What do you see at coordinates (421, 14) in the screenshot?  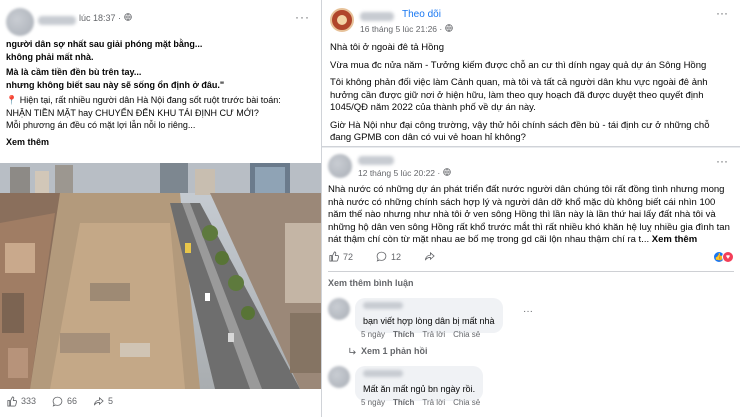 I see `follow-button: Theo dõi` at bounding box center [421, 14].